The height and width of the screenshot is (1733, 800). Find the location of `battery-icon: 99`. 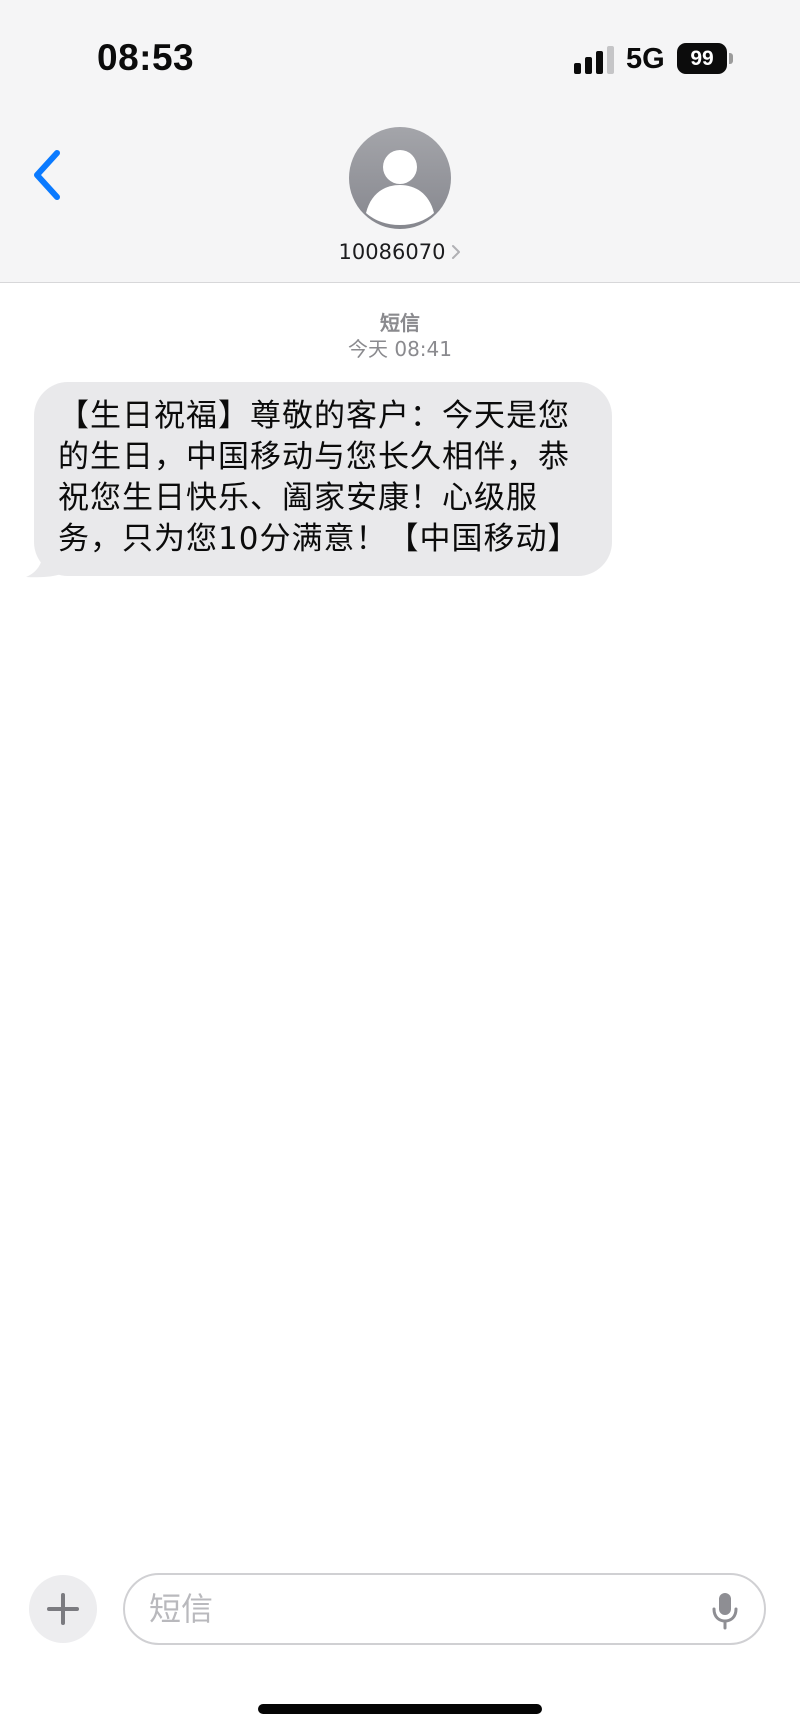

battery-icon: 99 is located at coordinates (705, 58).